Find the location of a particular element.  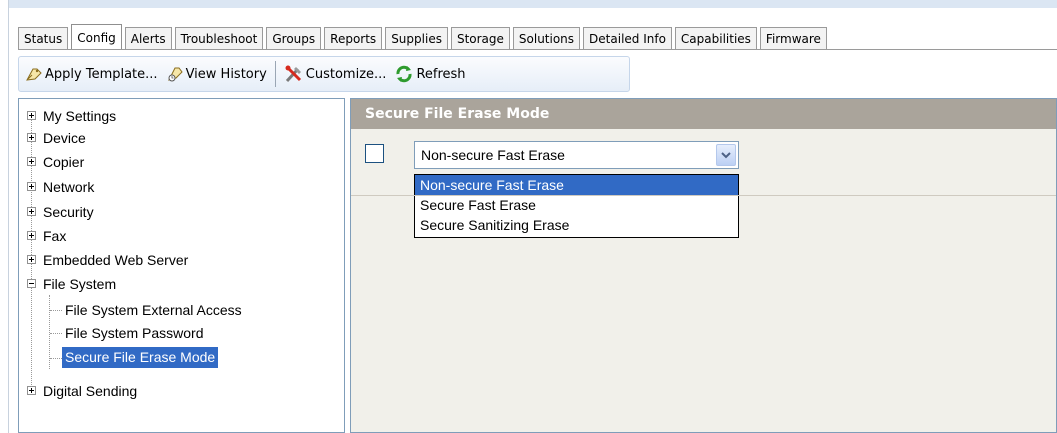

tab-storage: Storage is located at coordinates (480, 38).